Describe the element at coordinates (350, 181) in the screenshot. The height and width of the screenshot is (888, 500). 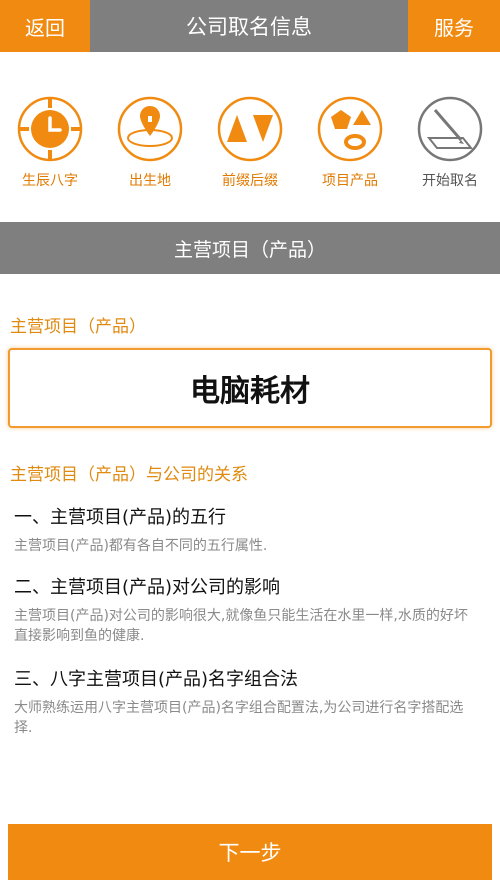
I see `step-label: 项目产品` at that location.